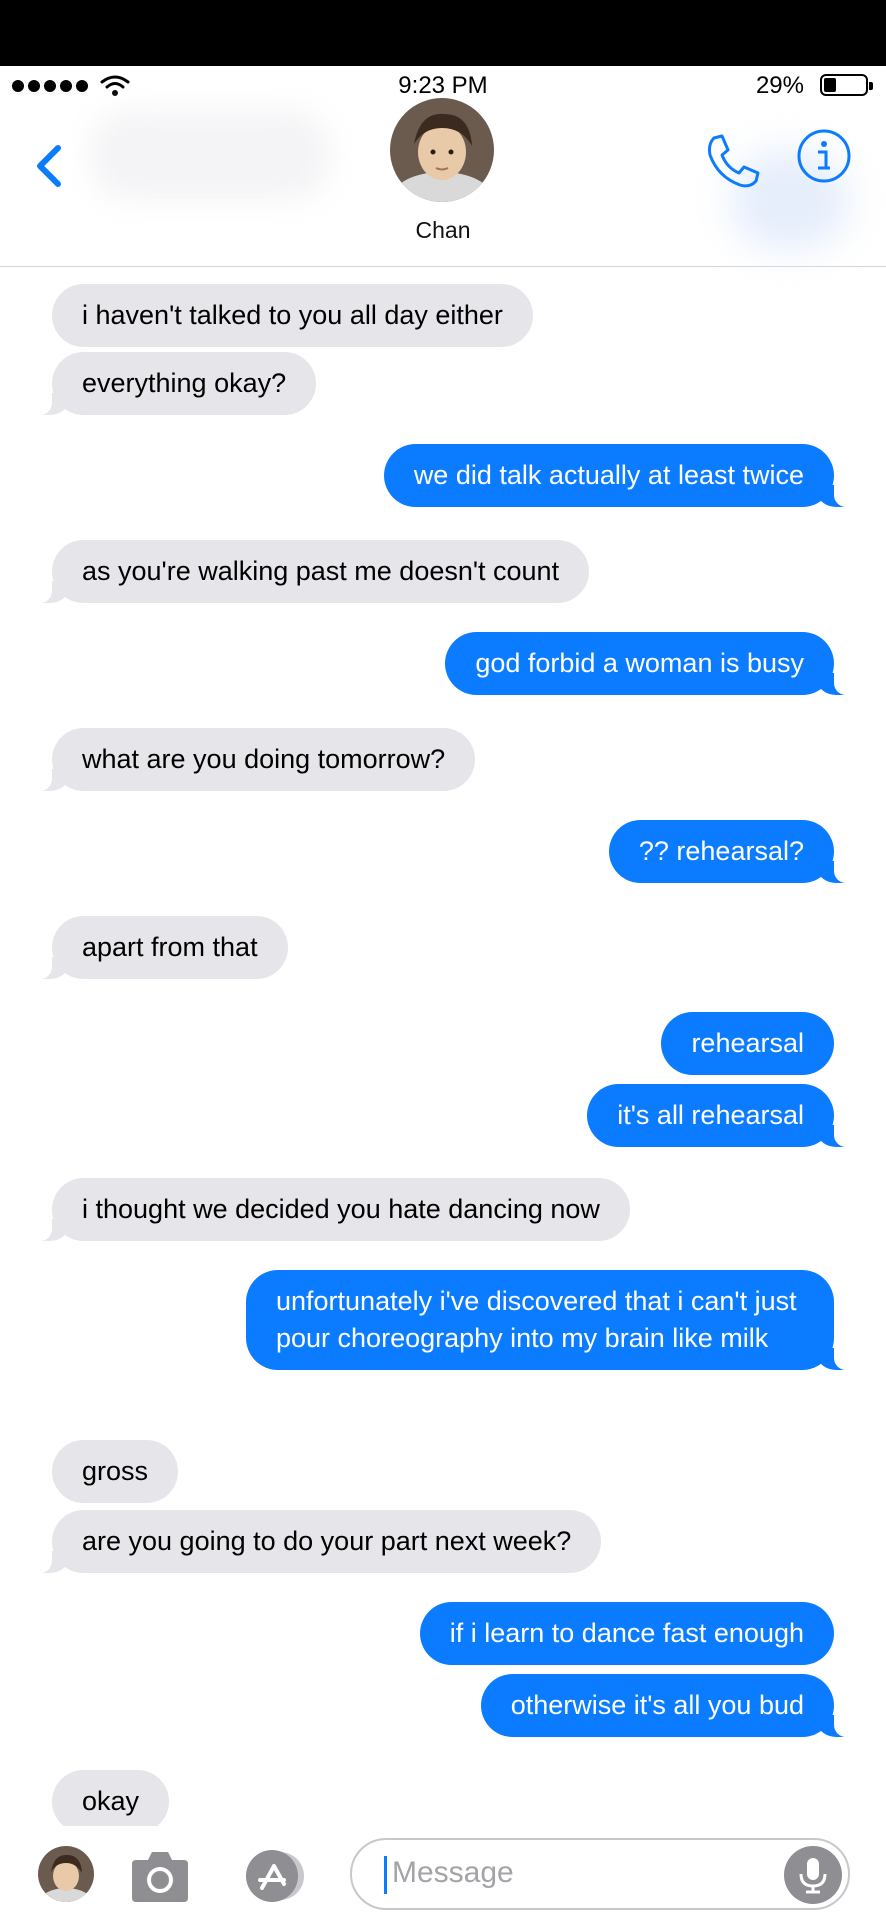  Describe the element at coordinates (747, 1043) in the screenshot. I see `sent-message-bubble: rehearsal` at that location.